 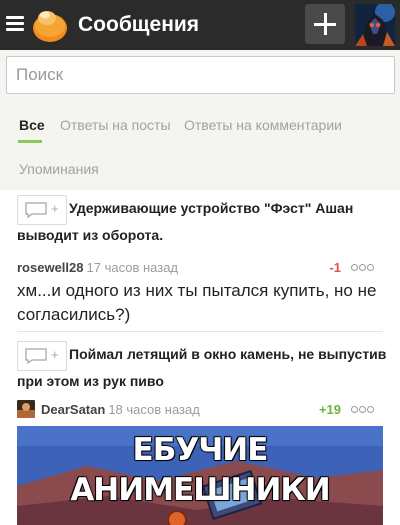 What do you see at coordinates (115, 125) in the screenshot?
I see `tab-post-replies: Ответы на посты` at bounding box center [115, 125].